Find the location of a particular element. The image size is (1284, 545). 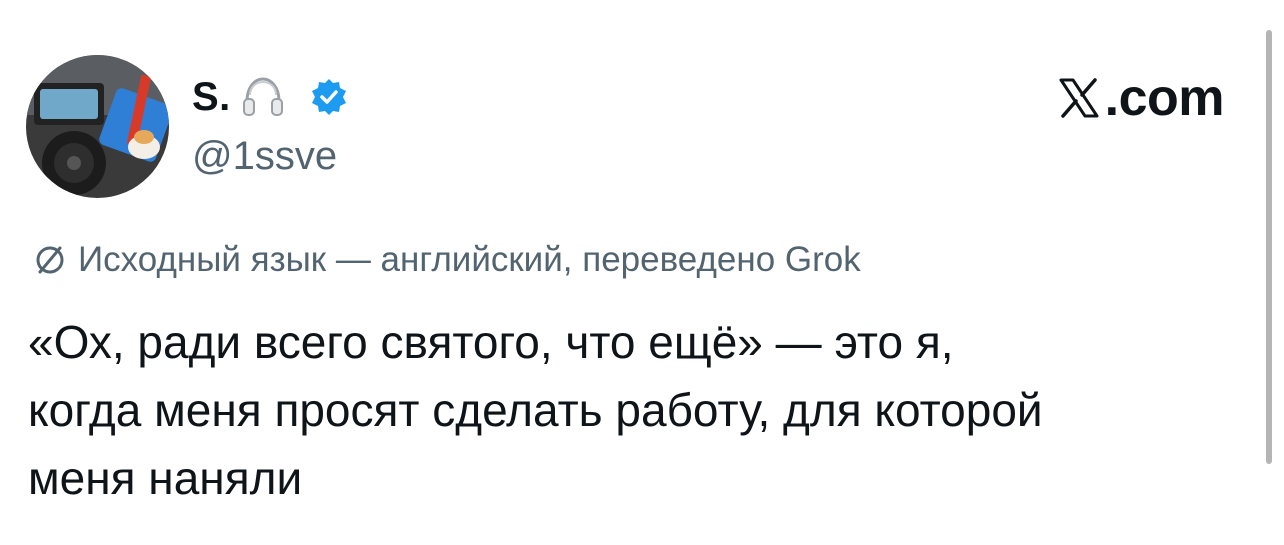

author-name-row: S. is located at coordinates (270, 97).